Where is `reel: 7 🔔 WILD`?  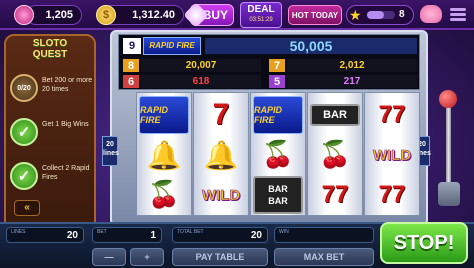 reel: 7 🔔 WILD is located at coordinates (221, 154).